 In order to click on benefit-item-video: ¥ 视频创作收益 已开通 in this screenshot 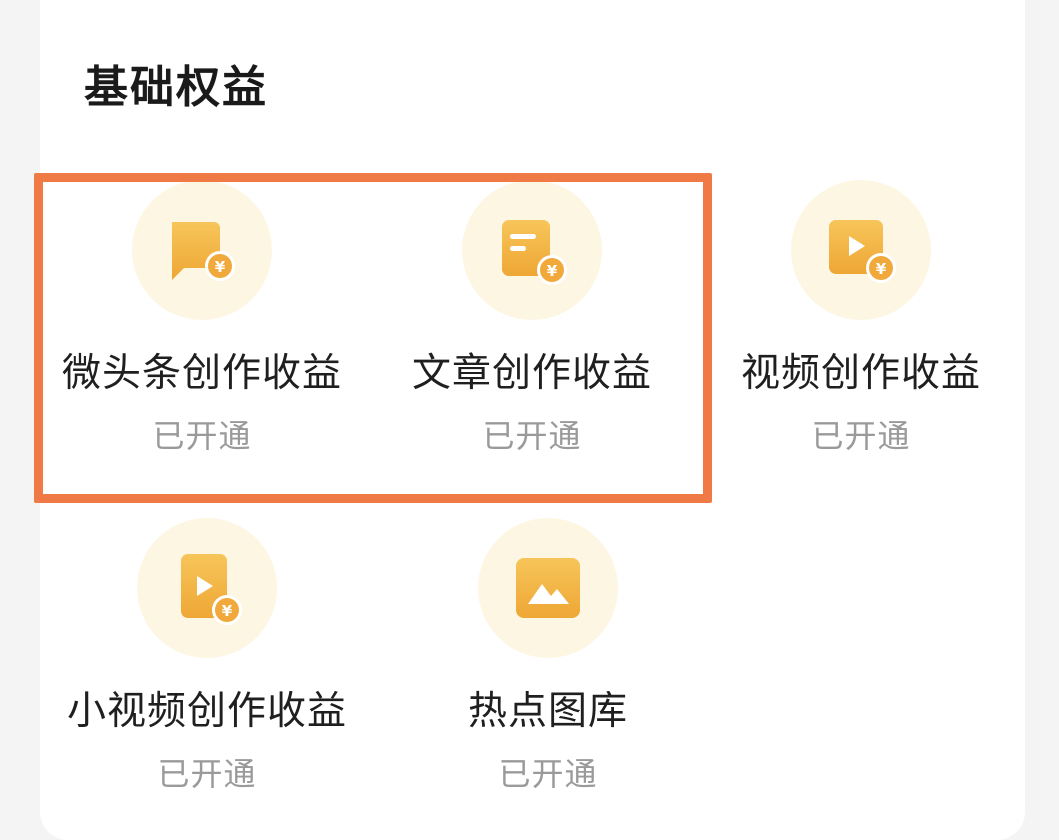, I will do `click(861, 319)`.